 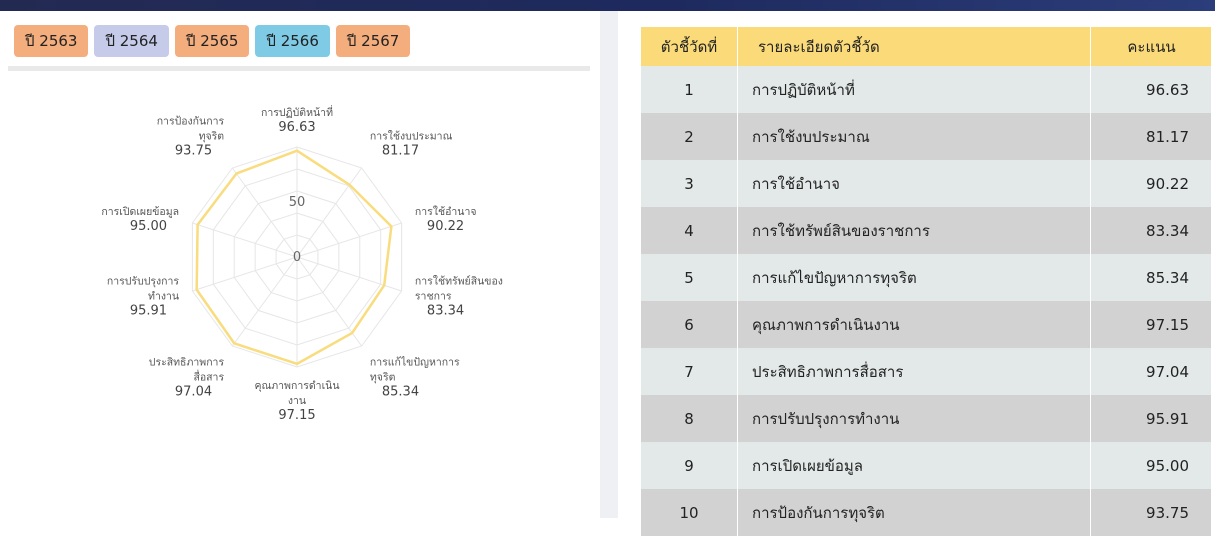 I want to click on radar-category-label: การป้องกันการ, so click(x=191, y=122).